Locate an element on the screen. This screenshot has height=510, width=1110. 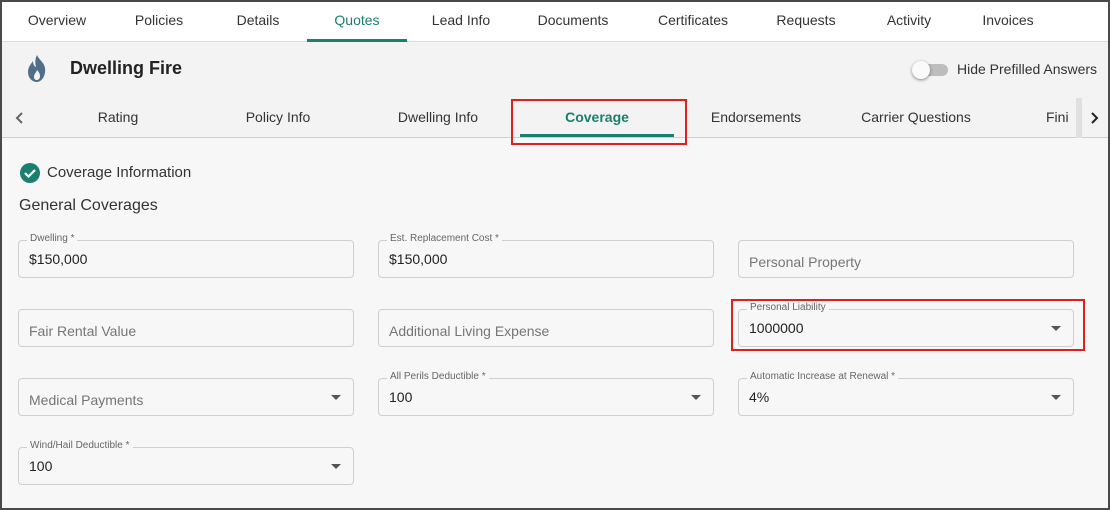
nav-quotes: Quotes is located at coordinates (357, 22).